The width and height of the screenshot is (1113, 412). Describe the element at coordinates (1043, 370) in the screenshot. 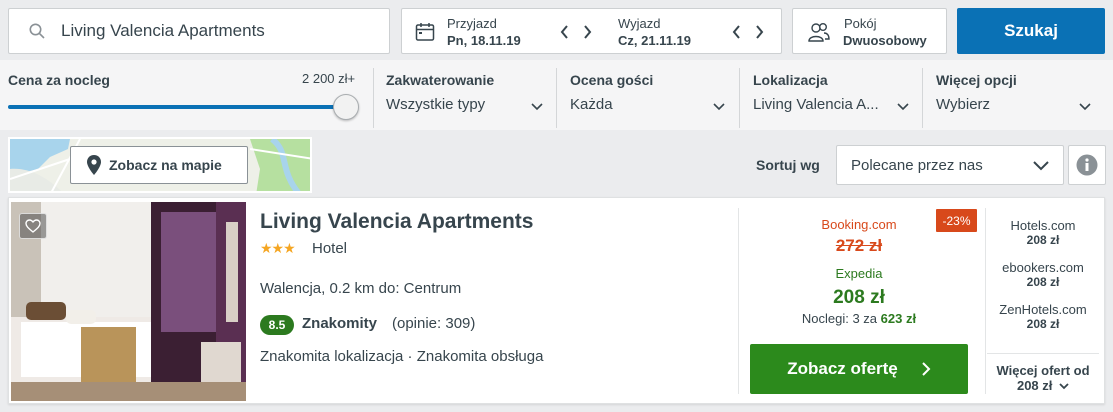

I see `more-offers-label: Więcej ofert od` at that location.